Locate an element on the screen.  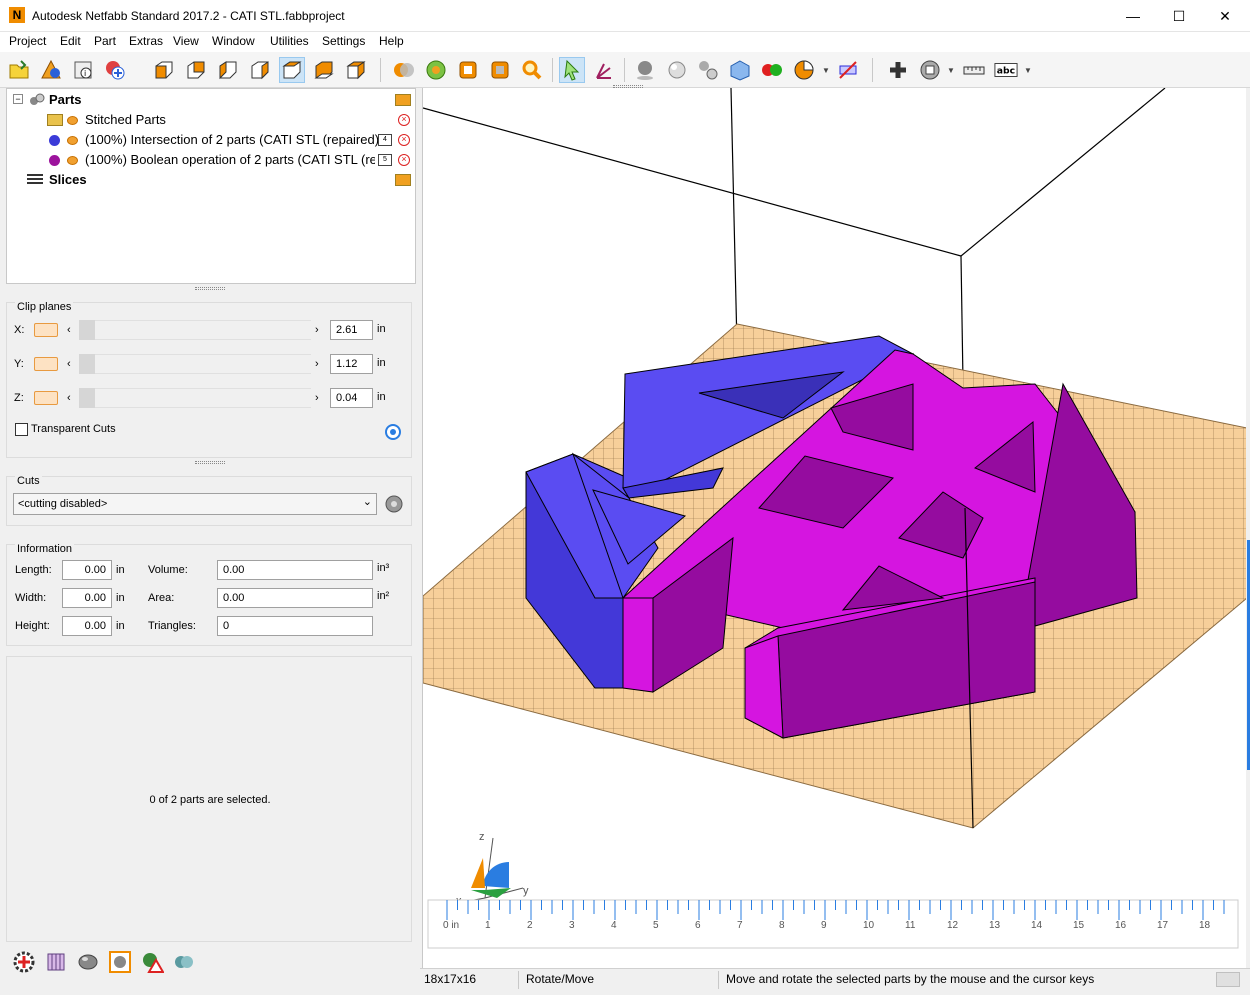
height-label: Height: is located at coordinates (32, 626).